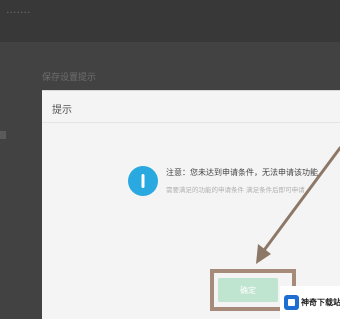  I want to click on confirm-button: 确定, so click(248, 290).